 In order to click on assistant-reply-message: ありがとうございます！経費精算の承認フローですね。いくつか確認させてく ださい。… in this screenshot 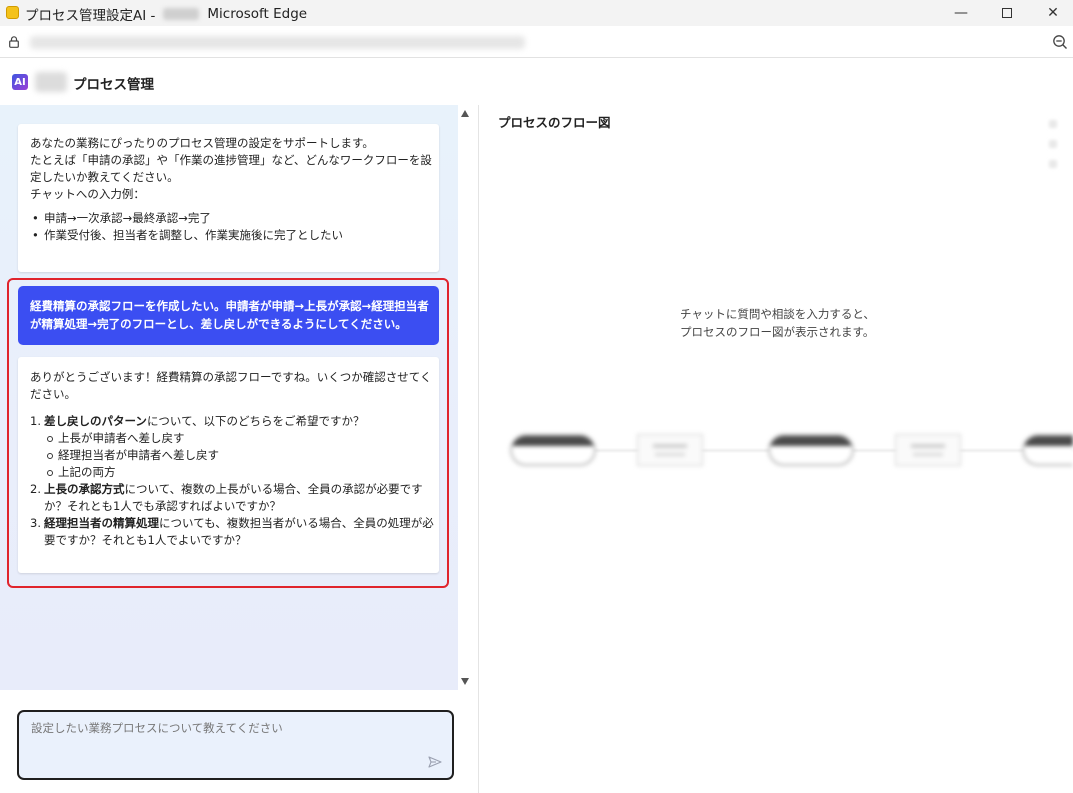, I will do `click(228, 465)`.